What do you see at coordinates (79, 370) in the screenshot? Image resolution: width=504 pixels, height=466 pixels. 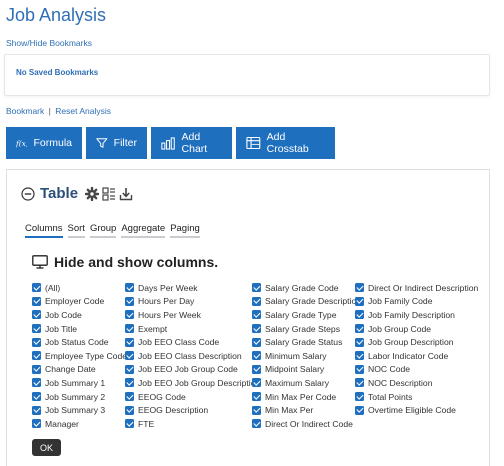 I see `column-option: Change Date` at bounding box center [79, 370].